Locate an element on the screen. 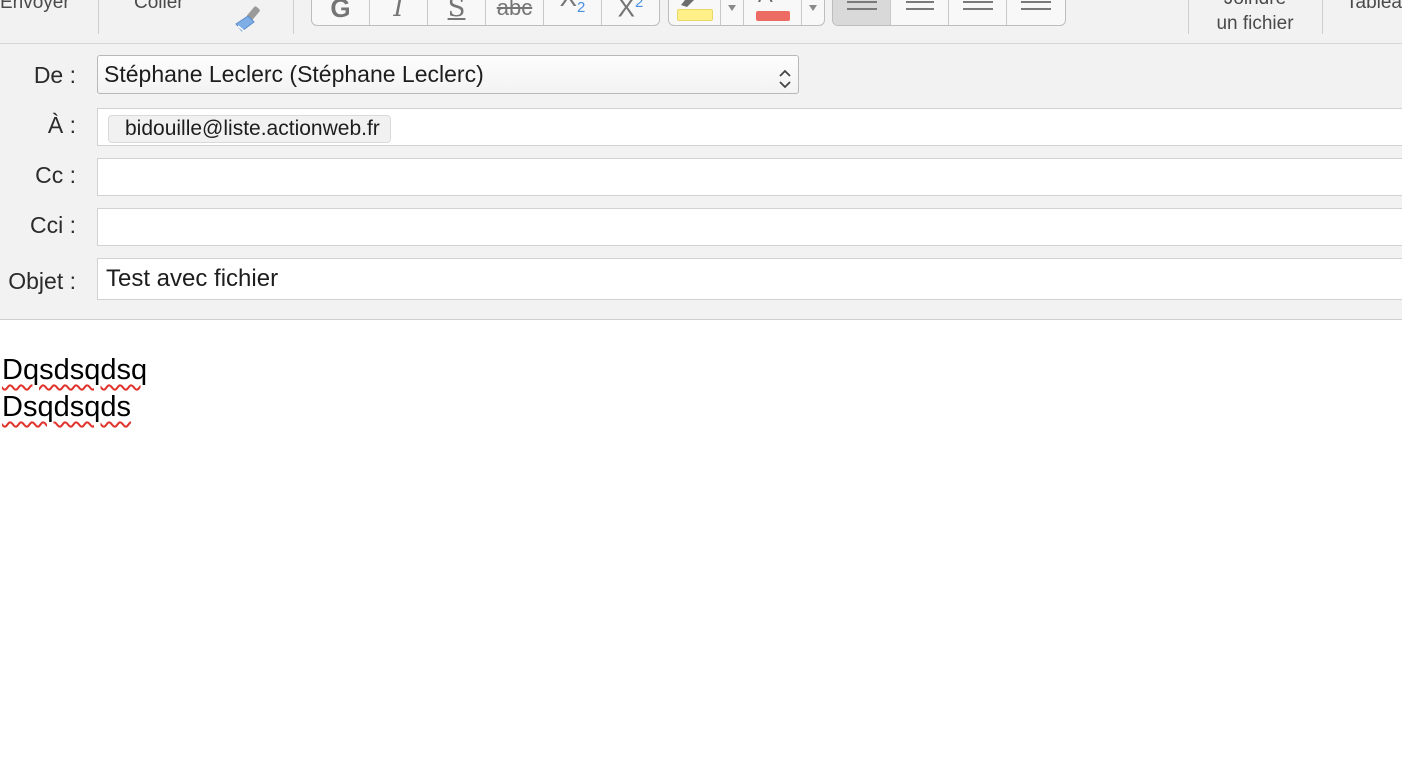 The width and height of the screenshot is (1402, 768). compose-toolbar: Envoyer Coller G I S abc X2 X2 is located at coordinates (701, 22).